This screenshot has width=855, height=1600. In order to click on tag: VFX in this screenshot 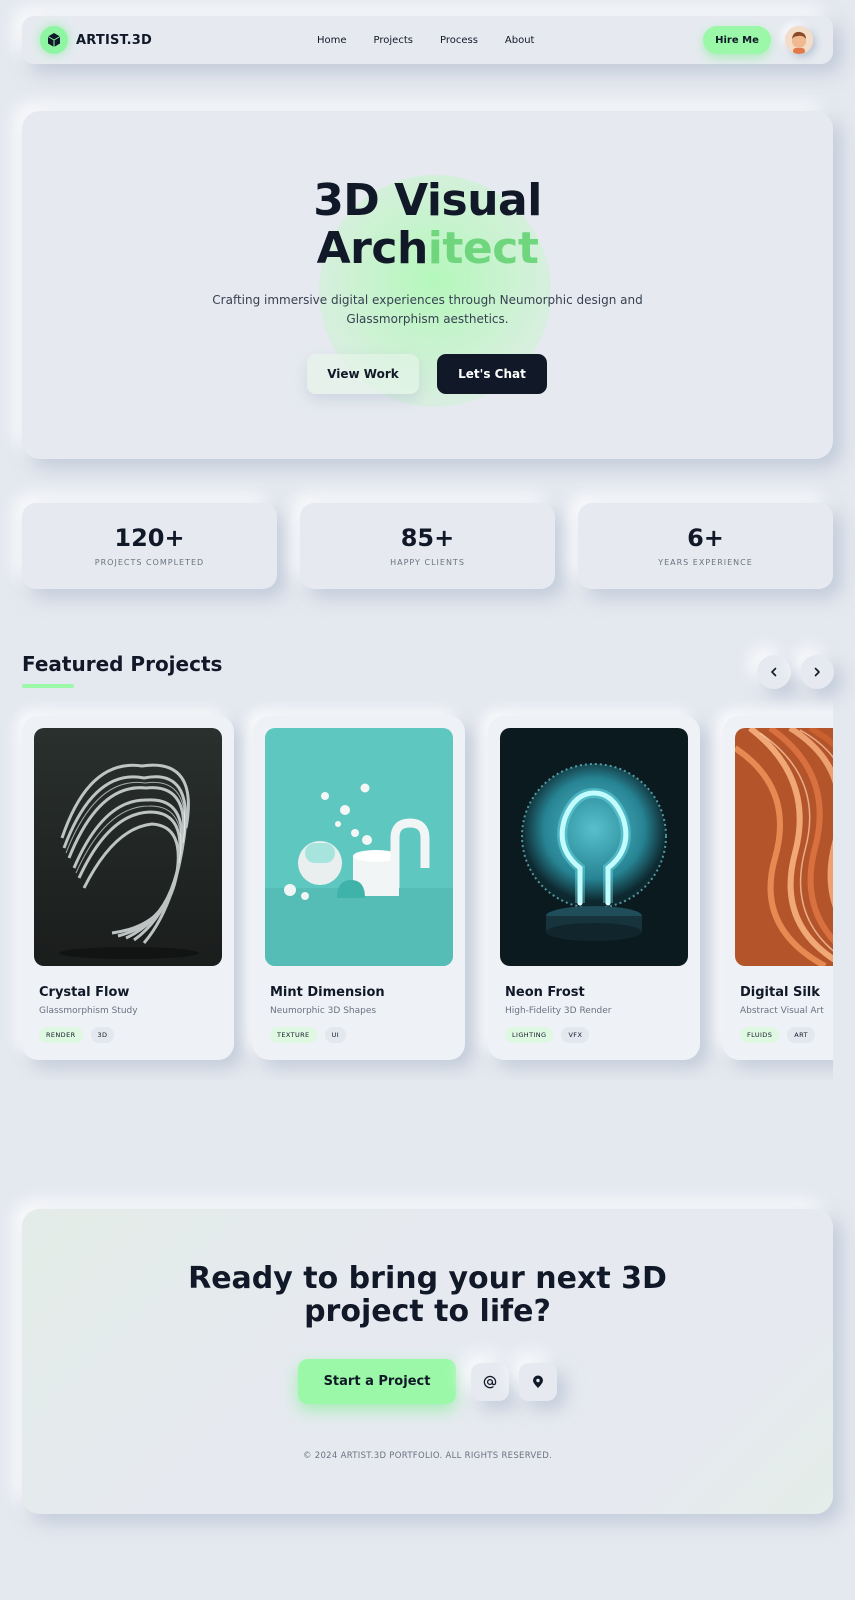, I will do `click(575, 1035)`.